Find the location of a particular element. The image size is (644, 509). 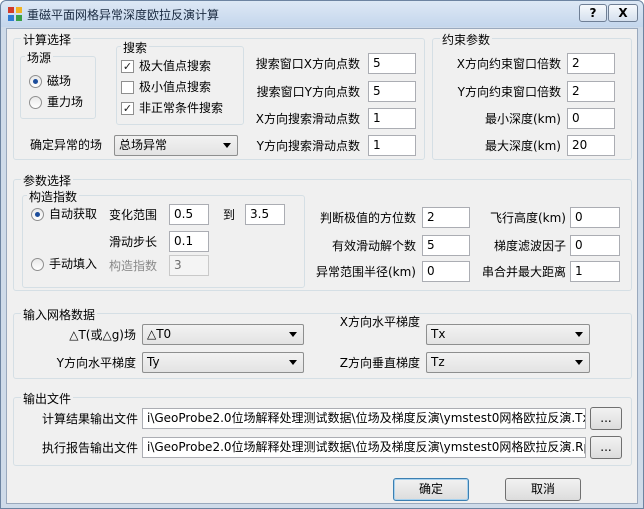

source-group: 场源 磁场 重力场 is located at coordinates (58, 84).